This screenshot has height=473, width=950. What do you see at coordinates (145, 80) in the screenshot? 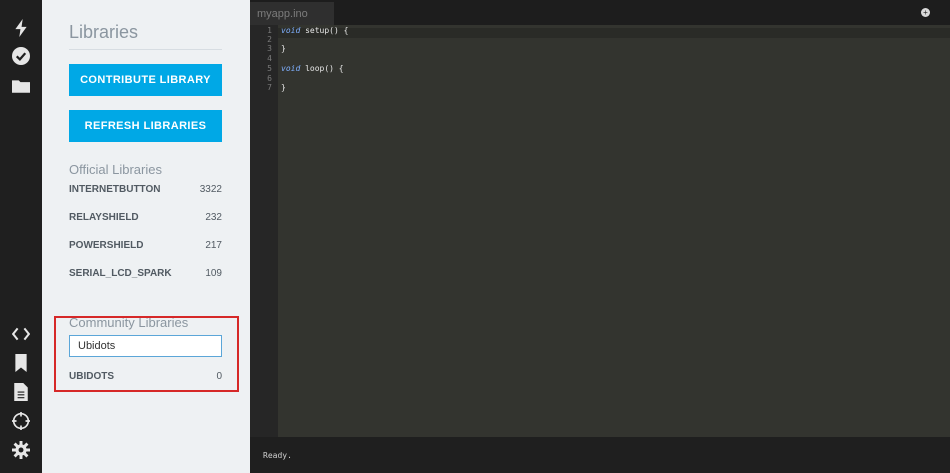
I see `contribute-library-button: CONTRIBUTE LIBRARY` at bounding box center [145, 80].